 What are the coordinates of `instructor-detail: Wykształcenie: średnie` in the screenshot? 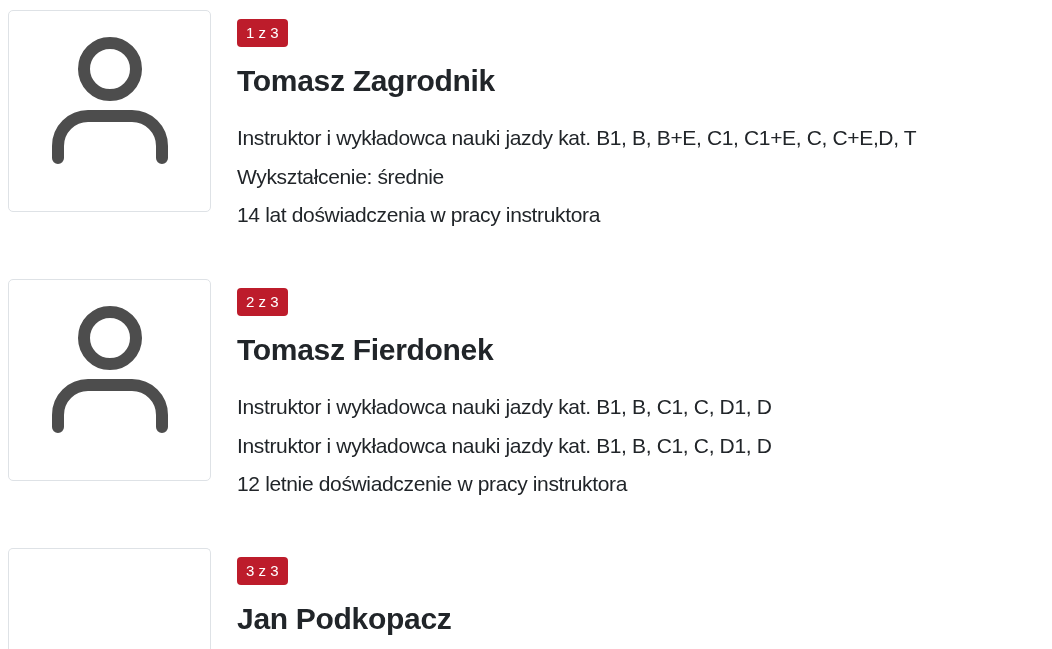 It's located at (341, 176).